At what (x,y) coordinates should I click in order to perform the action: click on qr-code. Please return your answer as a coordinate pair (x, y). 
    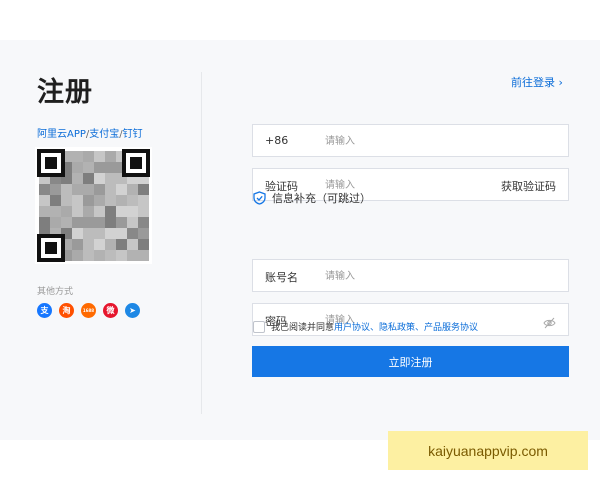
    Looking at the image, I should click on (93, 205).